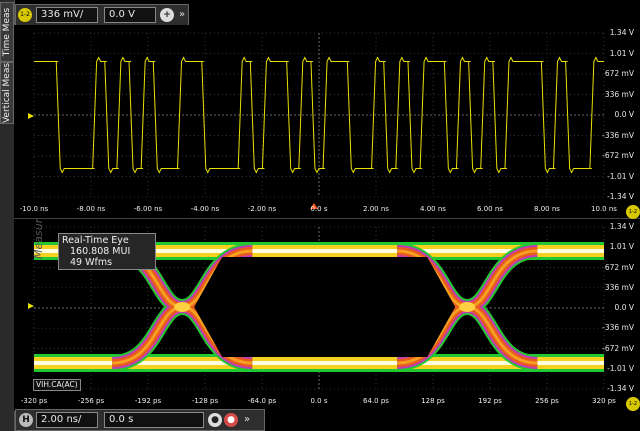  What do you see at coordinates (25, 15) in the screenshot?
I see `channel-badge: 1-2` at bounding box center [25, 15].